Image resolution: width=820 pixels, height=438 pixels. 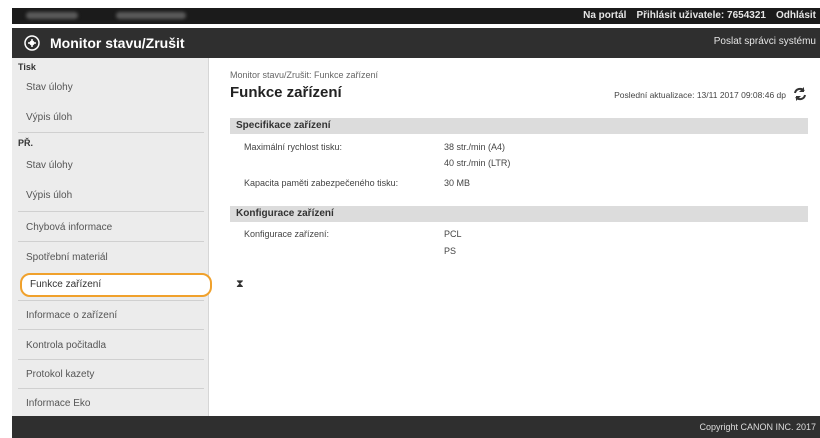 I want to click on sidebar-item-error-info: Chybová informace, so click(x=111, y=228).